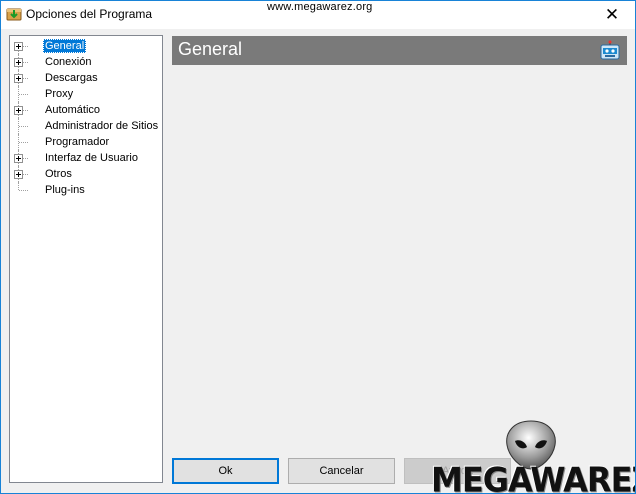 This screenshot has width=636, height=494. I want to click on tree-item-label: Interfaz de Usuario, so click(91, 158).